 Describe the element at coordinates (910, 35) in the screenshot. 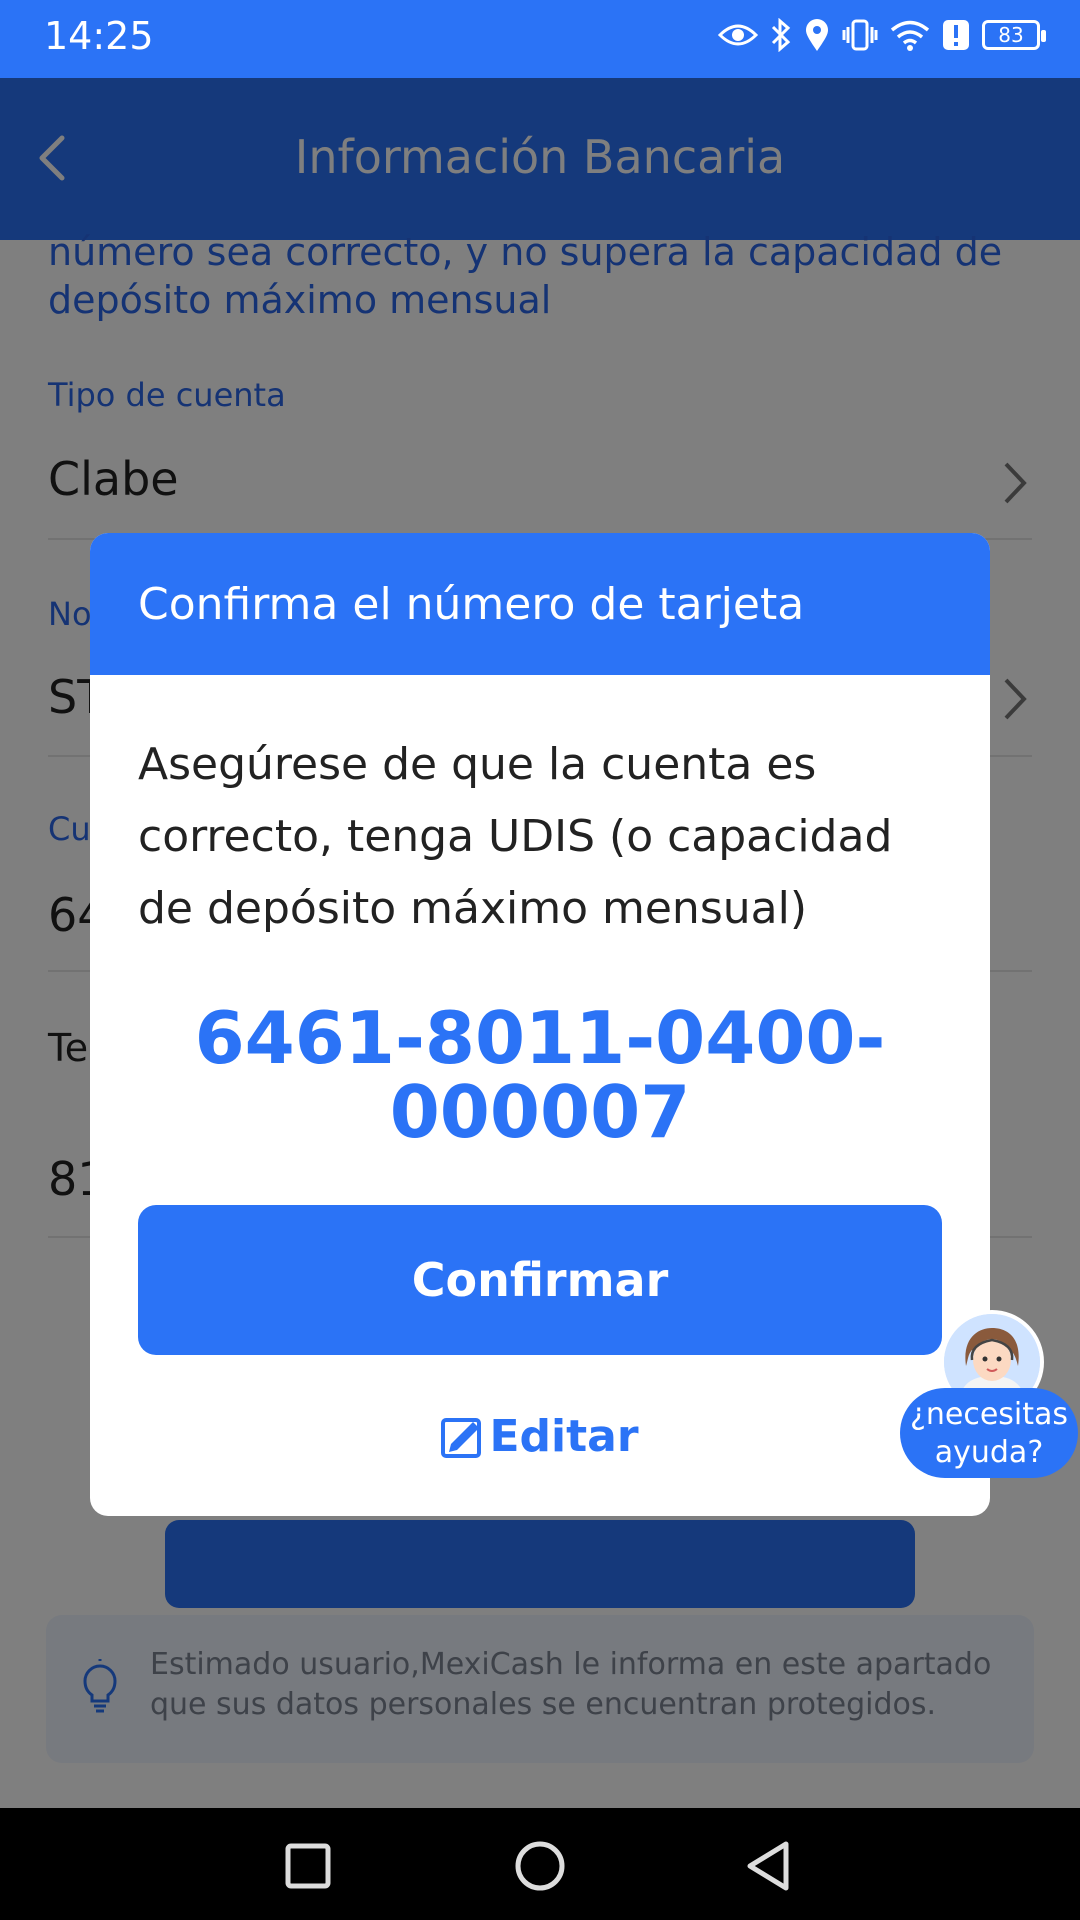

I see `wifi-icon` at that location.